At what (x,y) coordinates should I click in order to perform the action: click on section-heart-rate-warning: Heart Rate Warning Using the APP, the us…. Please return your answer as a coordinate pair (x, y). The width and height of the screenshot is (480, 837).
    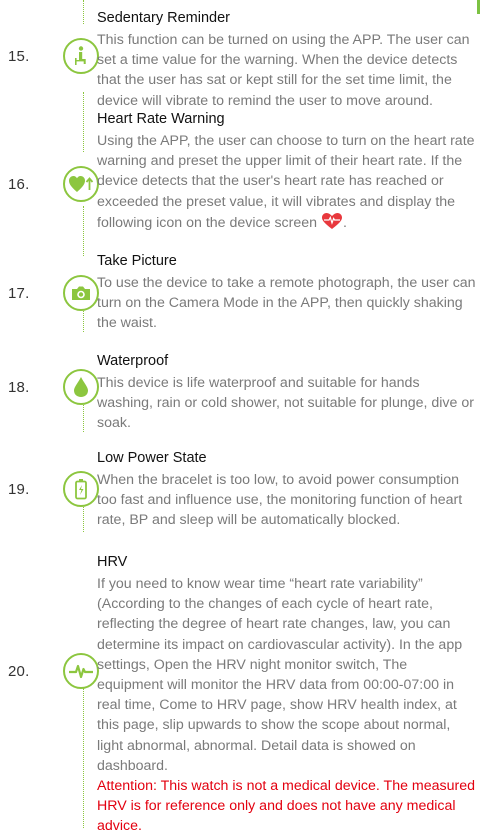
    Looking at the image, I should click on (287, 173).